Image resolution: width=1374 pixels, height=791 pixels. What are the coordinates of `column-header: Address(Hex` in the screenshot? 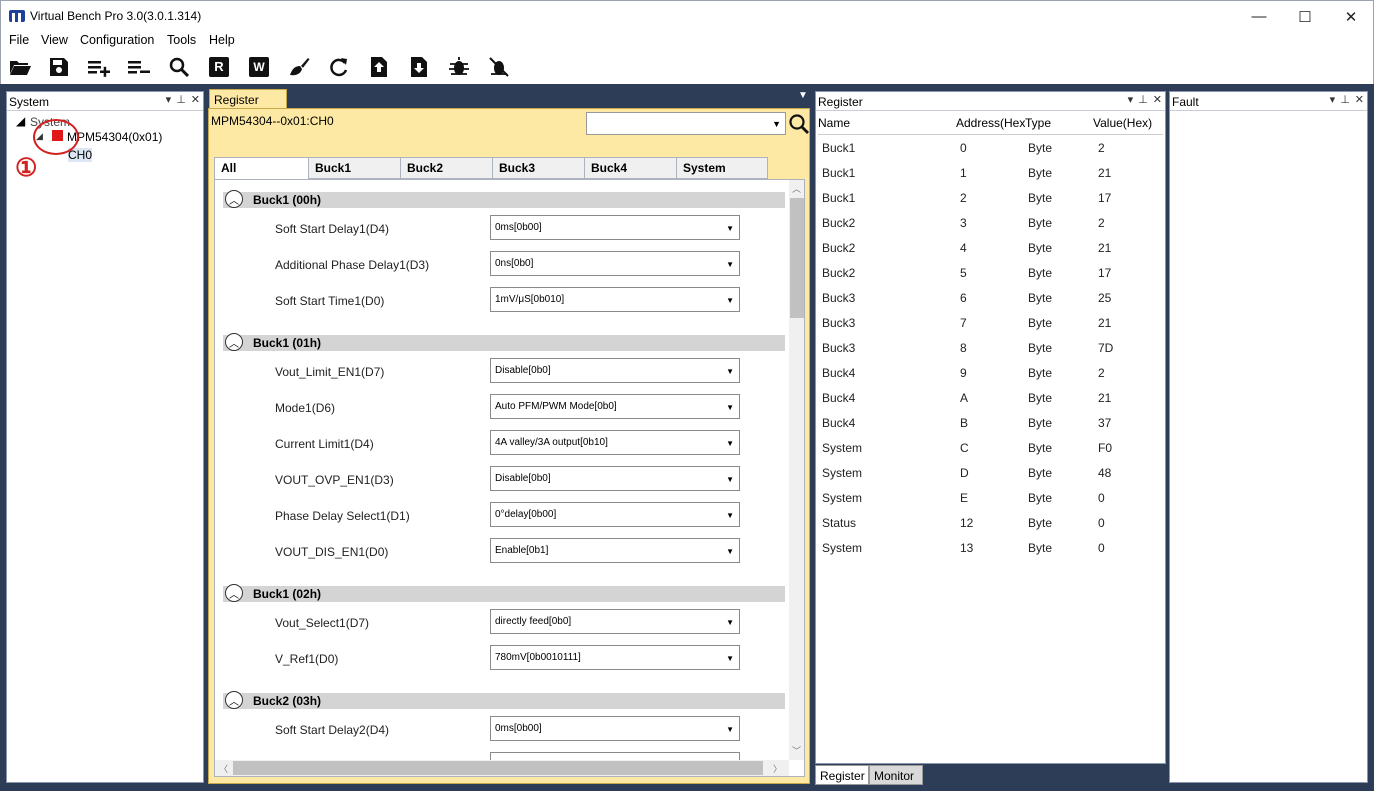 It's located at (991, 123).